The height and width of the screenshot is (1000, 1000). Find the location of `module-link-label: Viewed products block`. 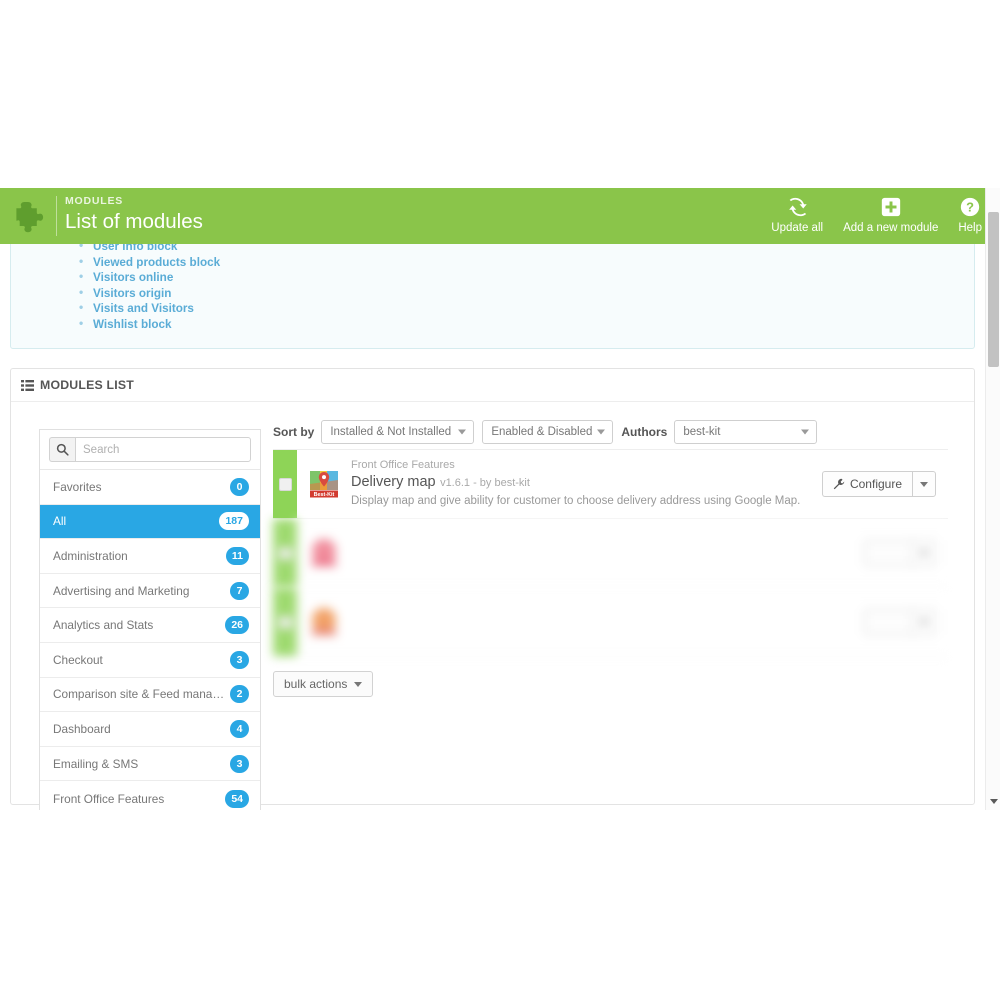

module-link-label: Viewed products block is located at coordinates (157, 262).